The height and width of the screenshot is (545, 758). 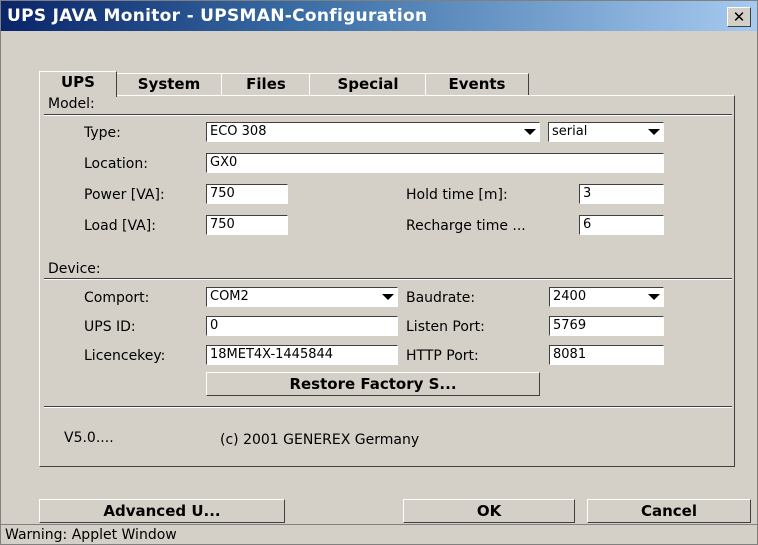 I want to click on load-input: 750, so click(x=247, y=225).